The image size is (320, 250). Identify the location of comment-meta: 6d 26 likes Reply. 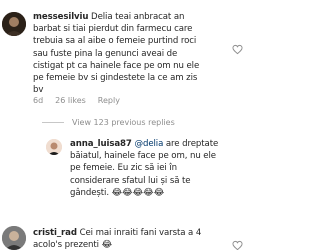
(82, 100).